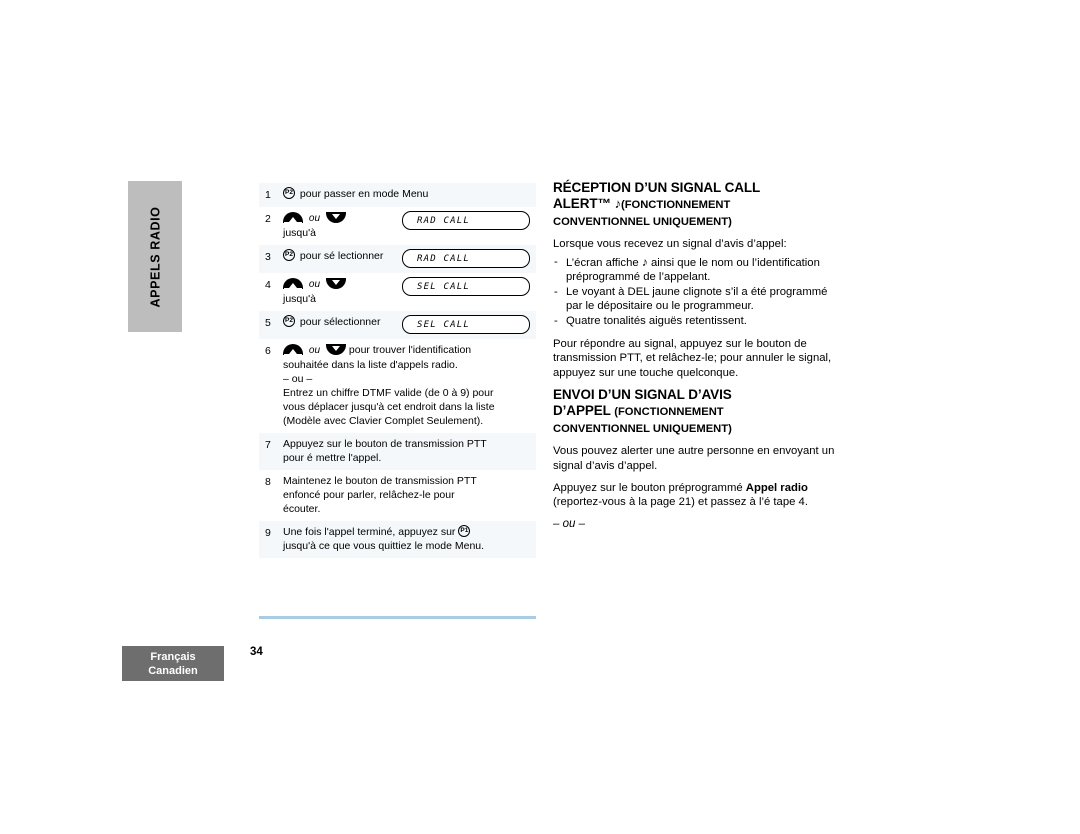 The image size is (1080, 834). I want to click on step-content: P2 pour sé lectionner, so click(342, 256).